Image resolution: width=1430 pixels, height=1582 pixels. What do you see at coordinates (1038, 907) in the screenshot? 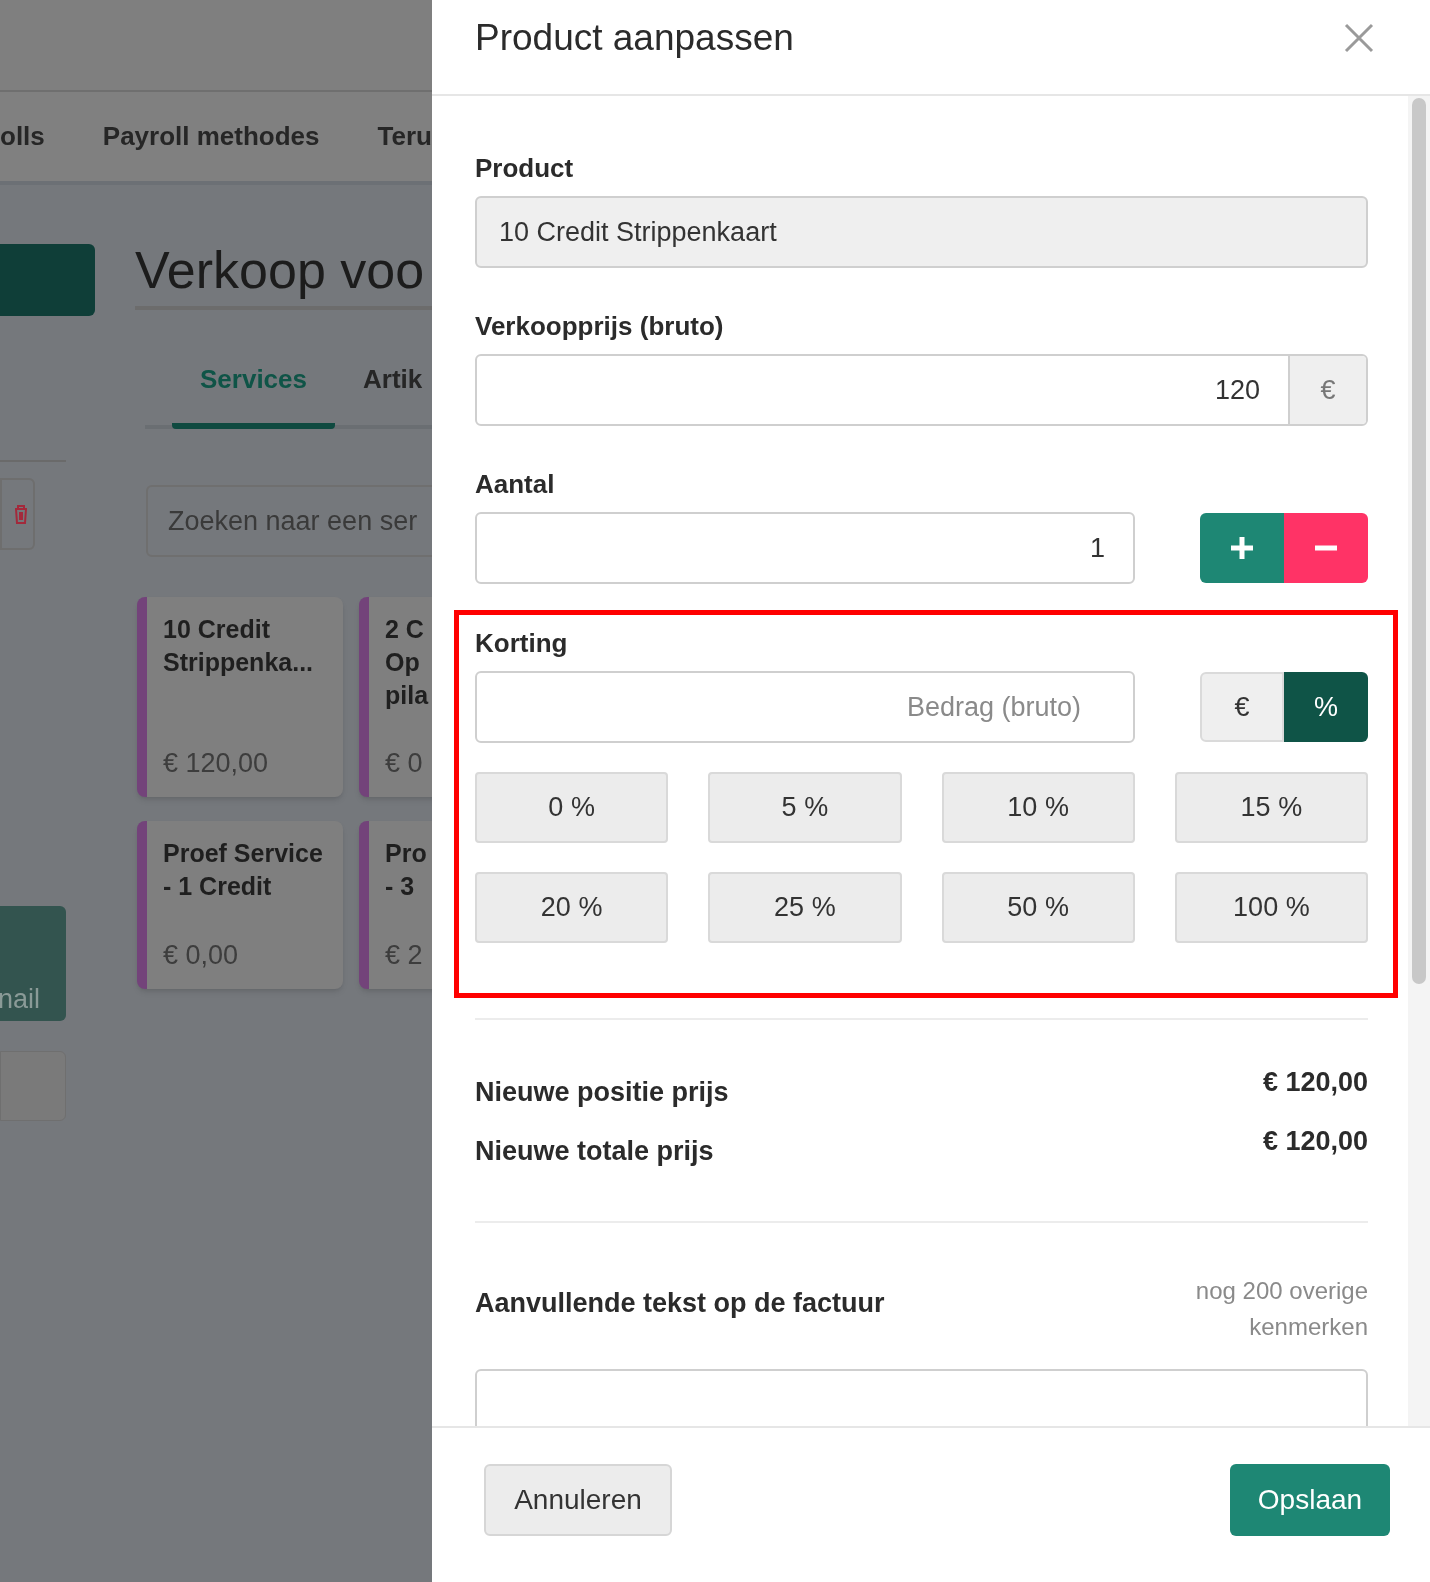
I see `discount-preset-button: 50 %` at bounding box center [1038, 907].